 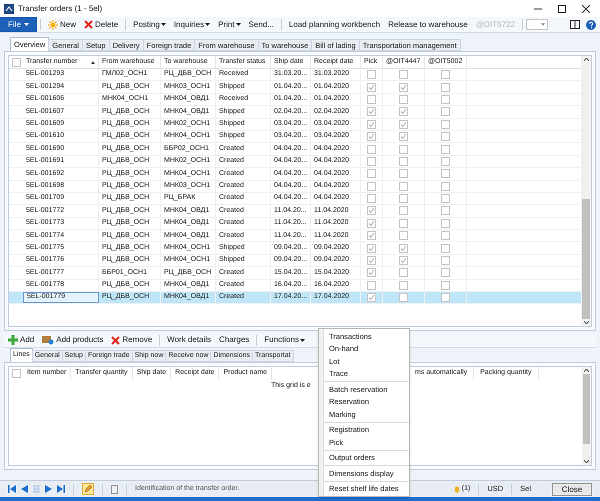 What do you see at coordinates (61, 489) in the screenshot?
I see `last-record-icon` at bounding box center [61, 489].